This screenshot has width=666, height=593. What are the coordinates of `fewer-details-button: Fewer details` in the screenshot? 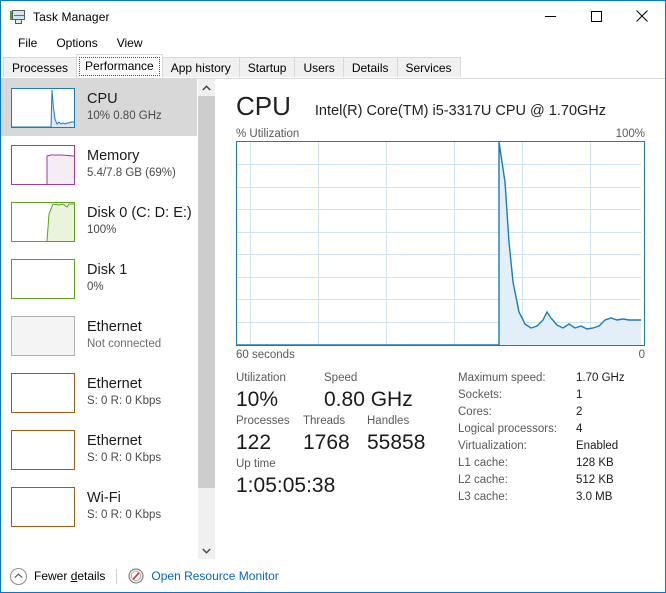 It's located at (58, 576).